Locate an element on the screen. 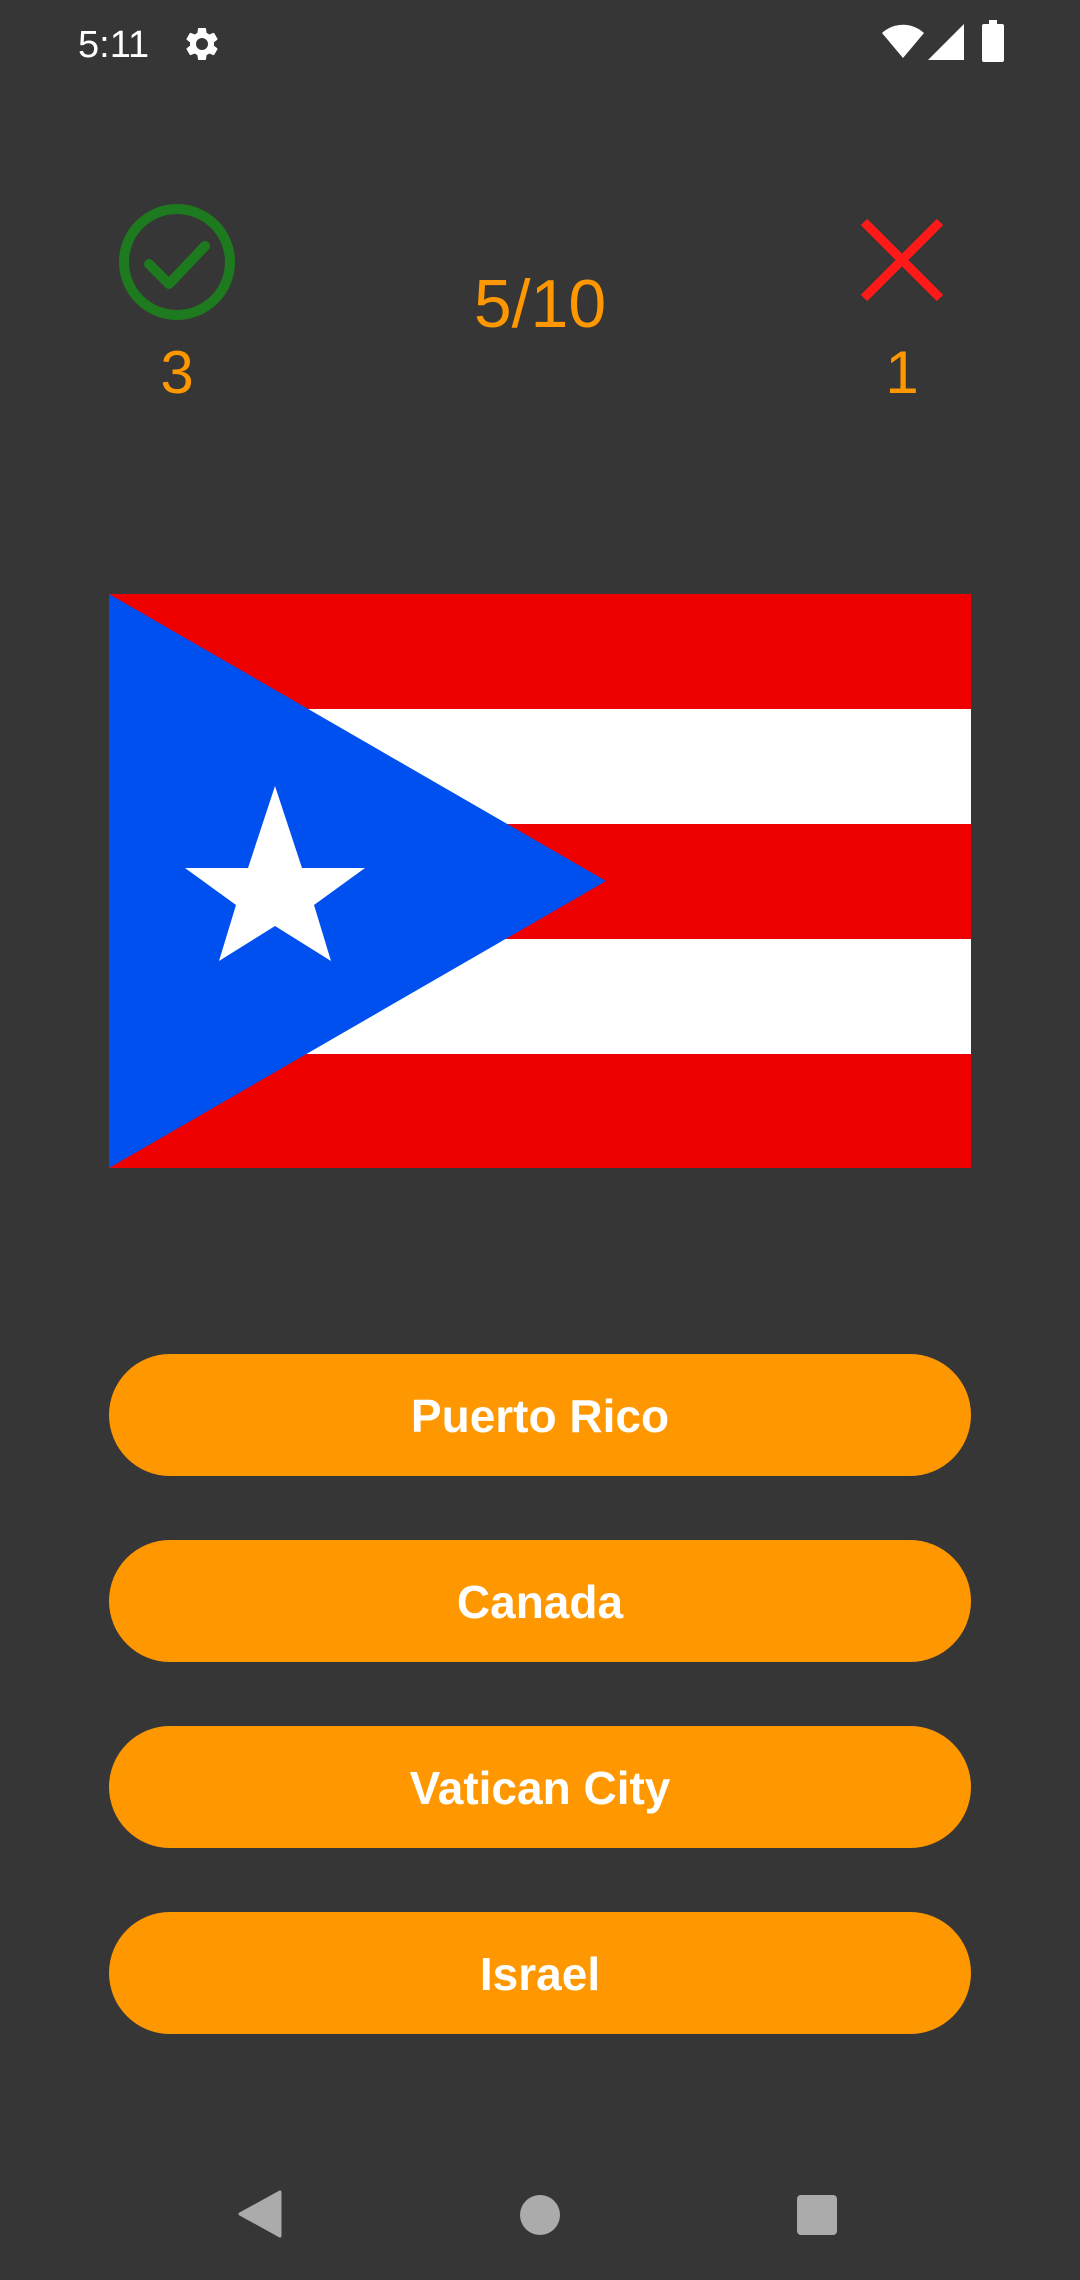 The image size is (1080, 2280). home-icon is located at coordinates (540, 2215).